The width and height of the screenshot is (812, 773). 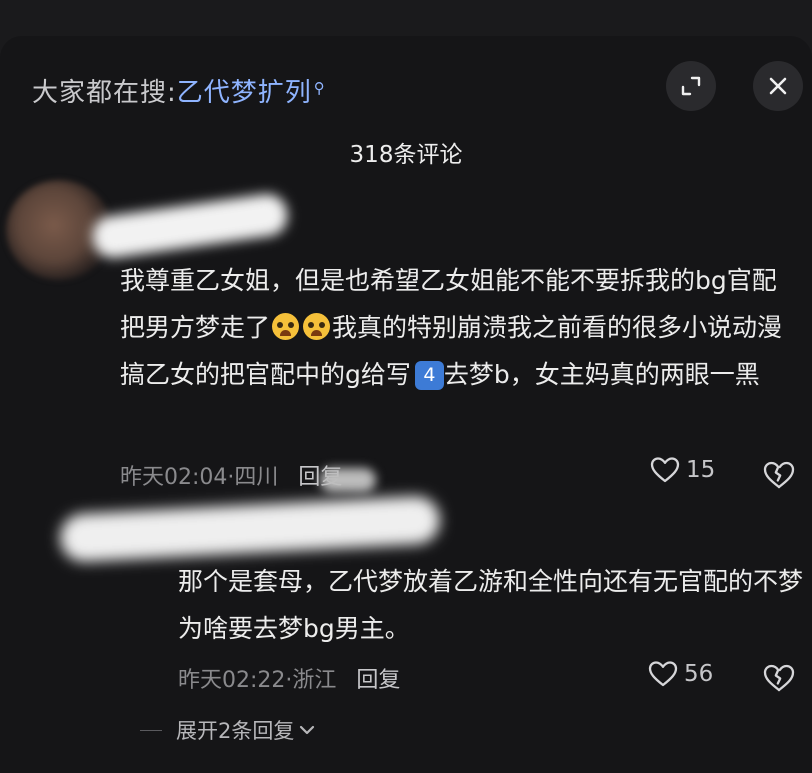 What do you see at coordinates (235, 731) in the screenshot?
I see `expand-replies-label: 展开2条回复` at bounding box center [235, 731].